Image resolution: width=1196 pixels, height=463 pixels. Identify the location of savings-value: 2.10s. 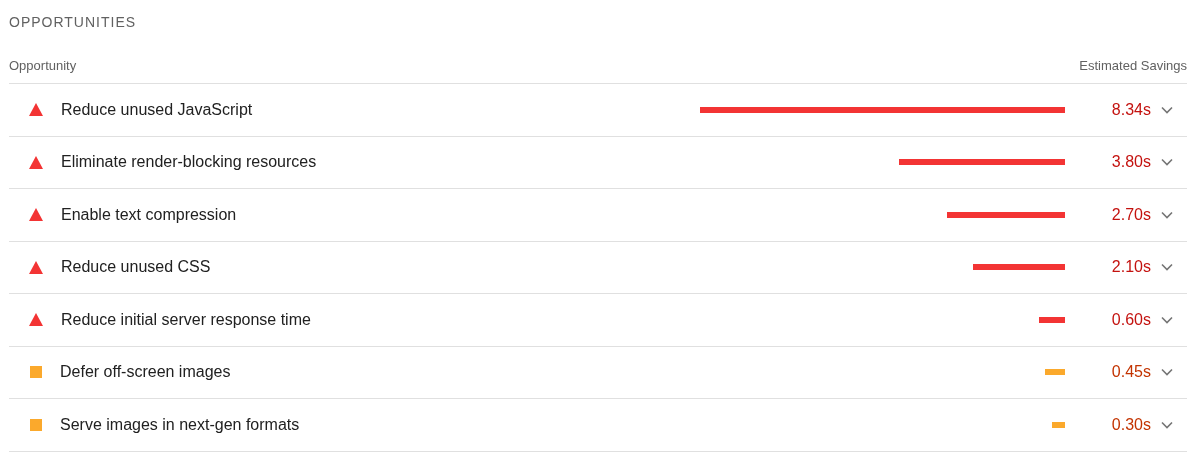
(1130, 267).